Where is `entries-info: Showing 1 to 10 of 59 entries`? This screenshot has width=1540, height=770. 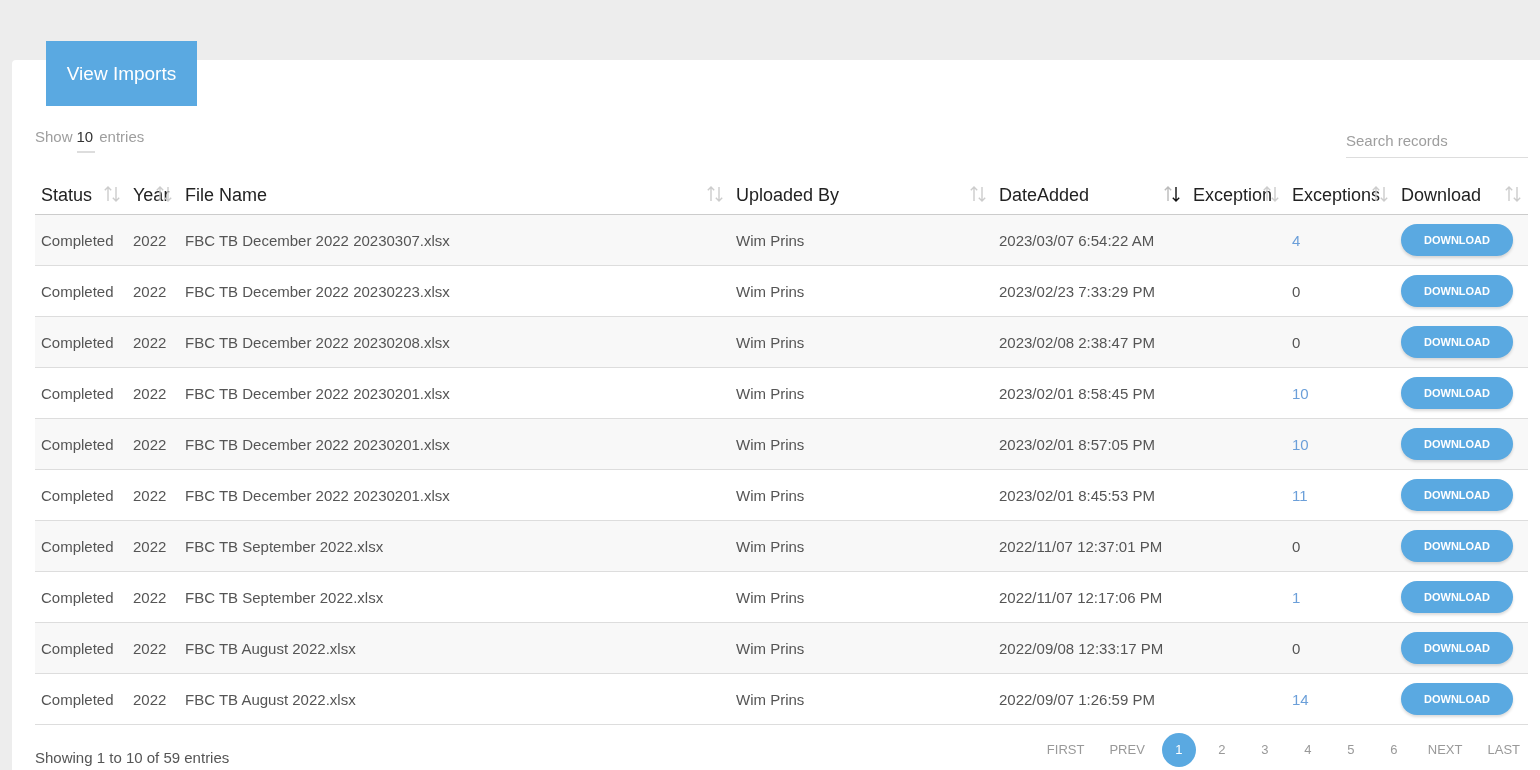
entries-info: Showing 1 to 10 of 59 entries is located at coordinates (132, 757).